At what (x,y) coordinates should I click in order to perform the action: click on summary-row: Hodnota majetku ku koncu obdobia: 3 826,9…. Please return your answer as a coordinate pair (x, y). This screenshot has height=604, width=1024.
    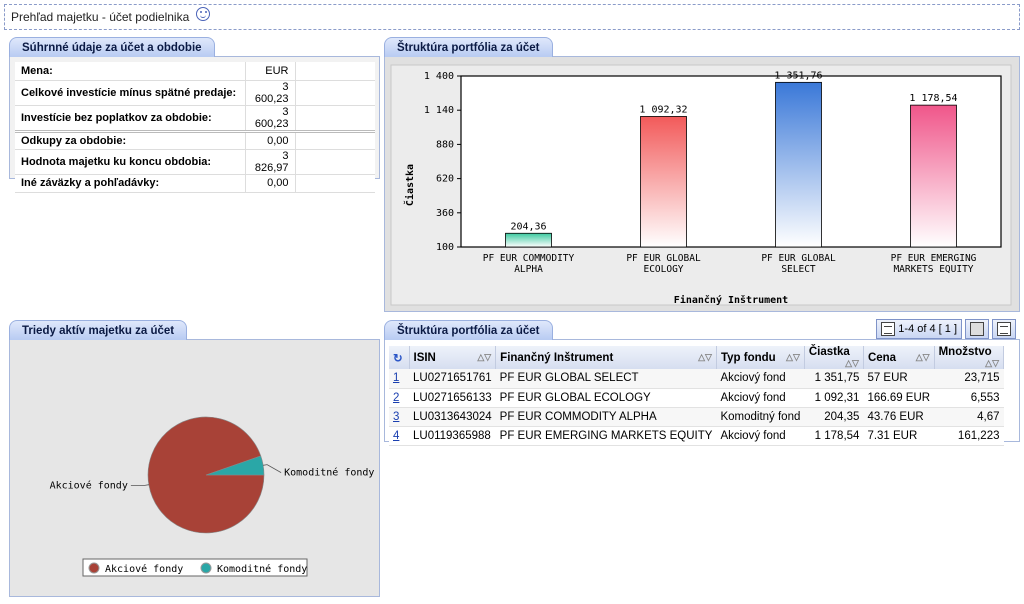
    Looking at the image, I should click on (195, 162).